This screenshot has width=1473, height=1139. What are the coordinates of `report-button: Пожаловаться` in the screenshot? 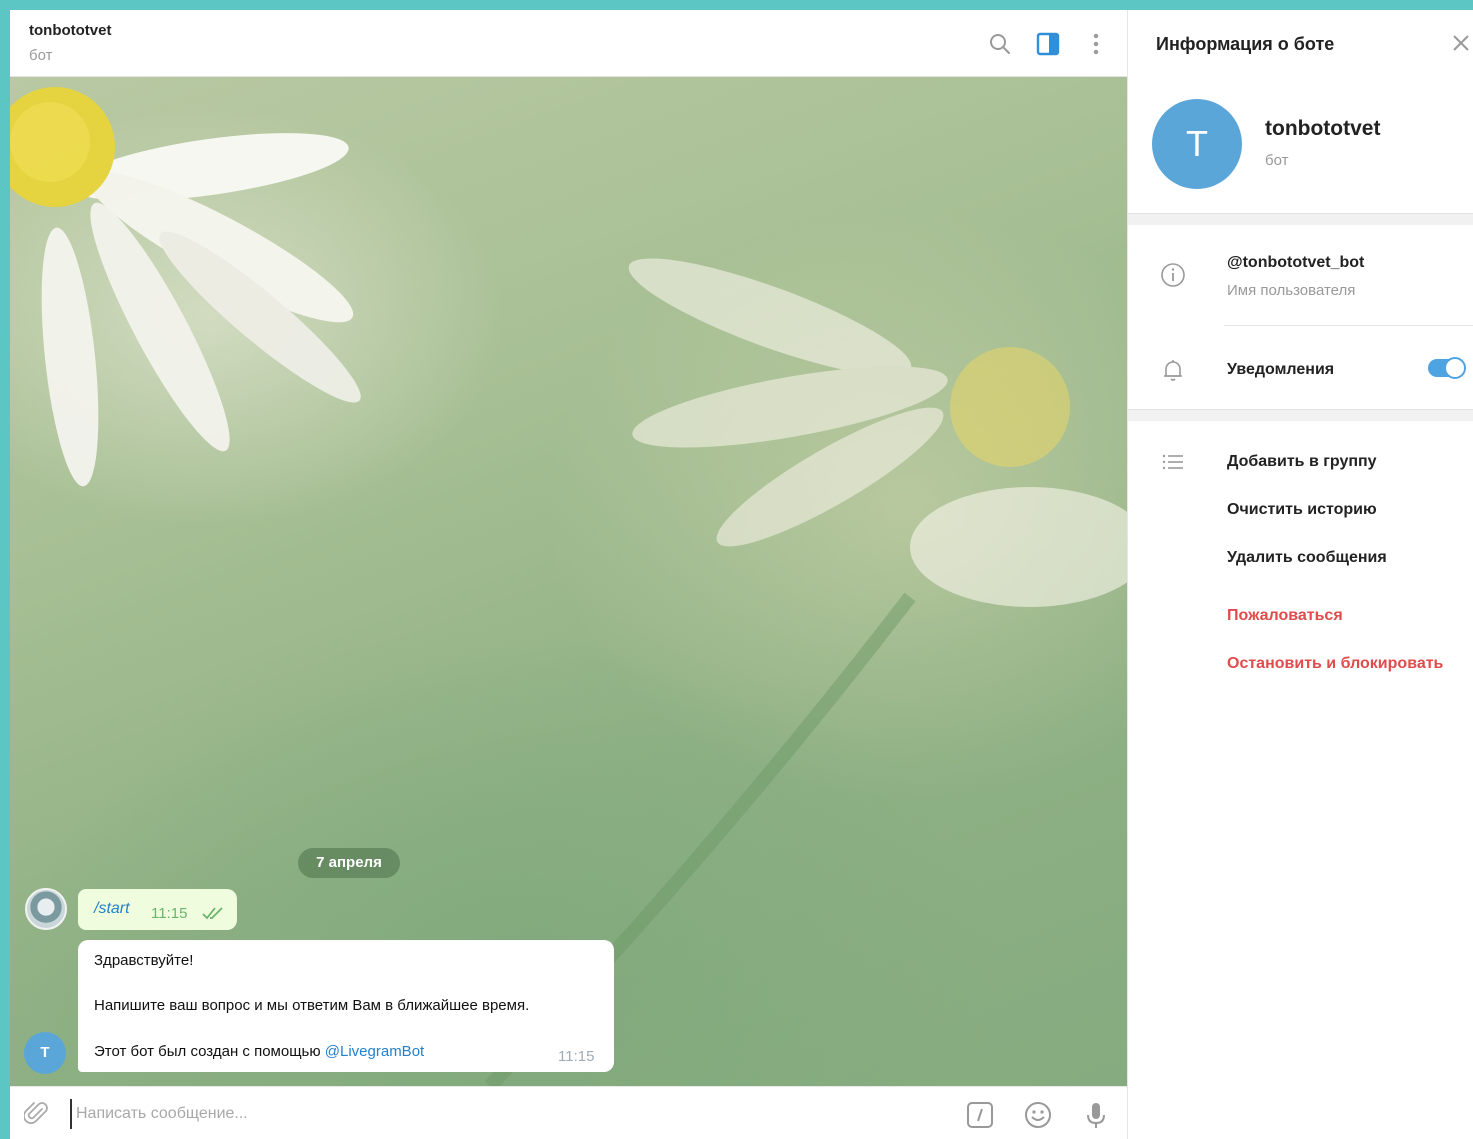 It's located at (1285, 616).